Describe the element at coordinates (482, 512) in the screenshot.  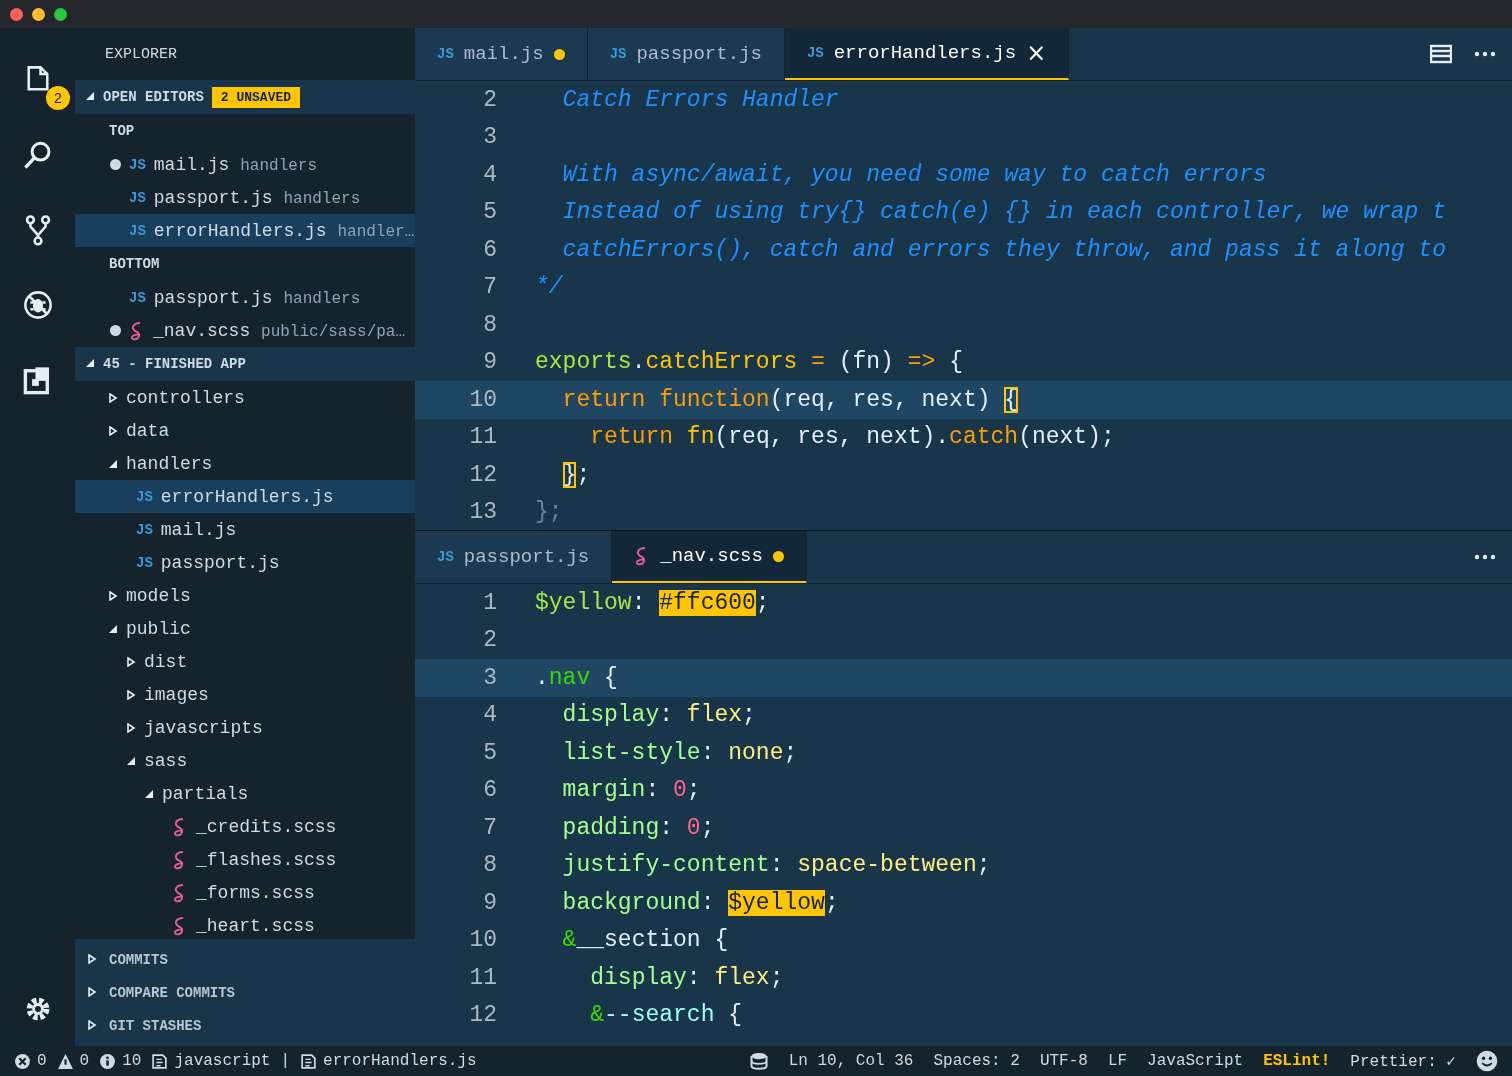
I see `line-number: 13` at that location.